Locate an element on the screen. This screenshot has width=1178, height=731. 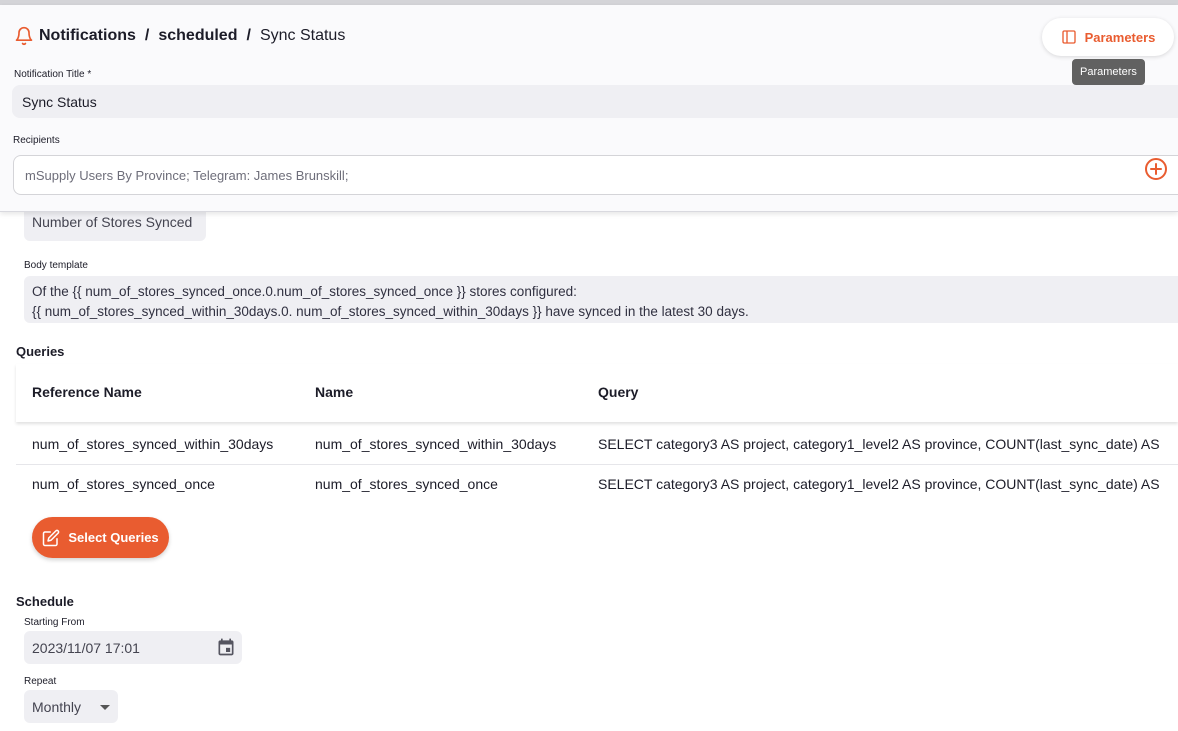
starting-from-input: 2023/11/07 17:01 is located at coordinates (133, 647).